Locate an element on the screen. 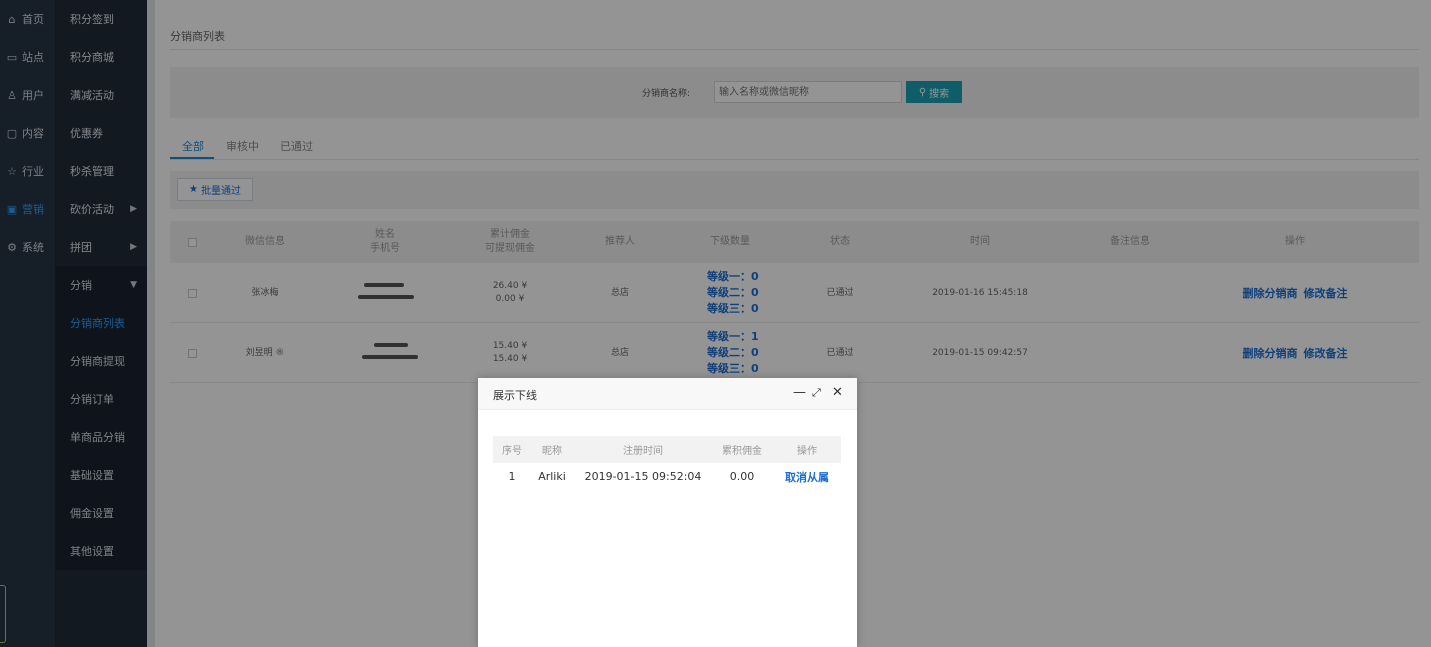  col-ops: 操作 is located at coordinates (807, 451).